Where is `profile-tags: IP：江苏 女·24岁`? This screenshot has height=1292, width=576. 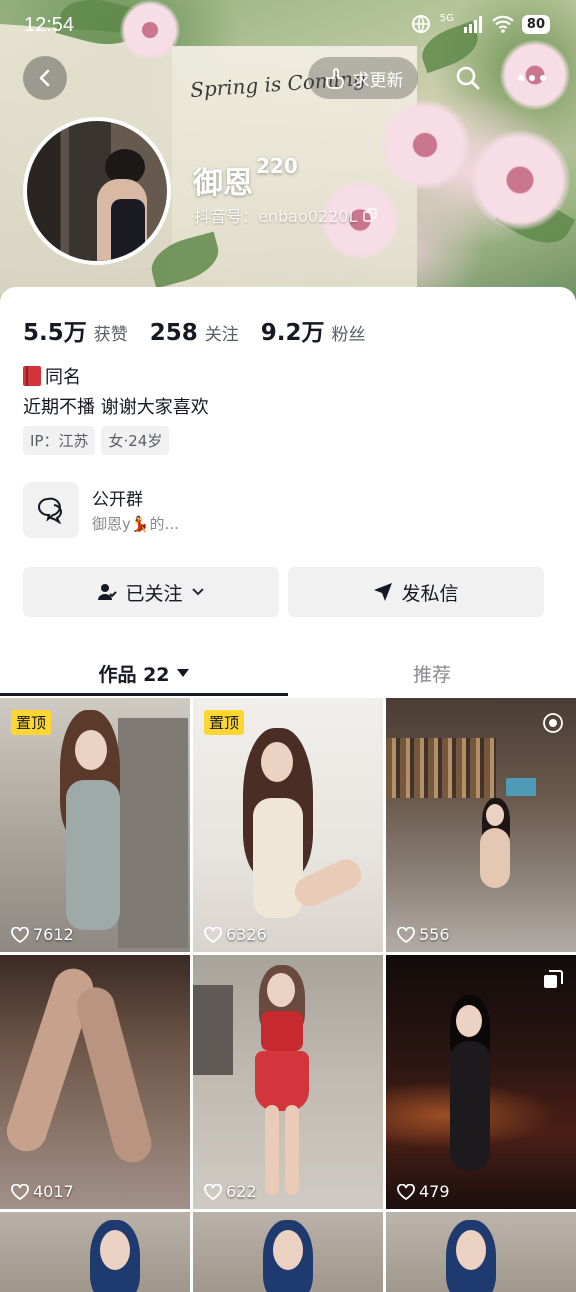
profile-tags: IP：江苏 女·24岁 is located at coordinates (96, 440).